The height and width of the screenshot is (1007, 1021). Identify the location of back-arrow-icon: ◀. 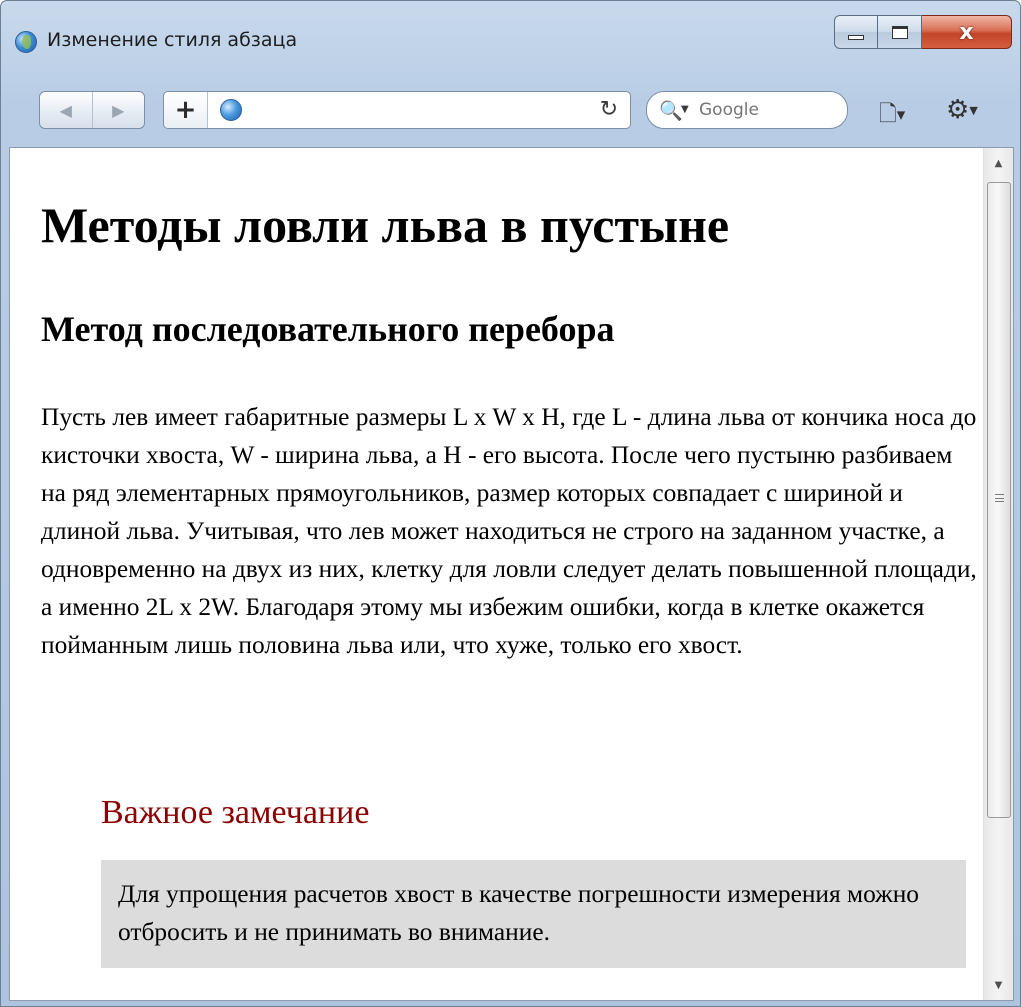
(65, 110).